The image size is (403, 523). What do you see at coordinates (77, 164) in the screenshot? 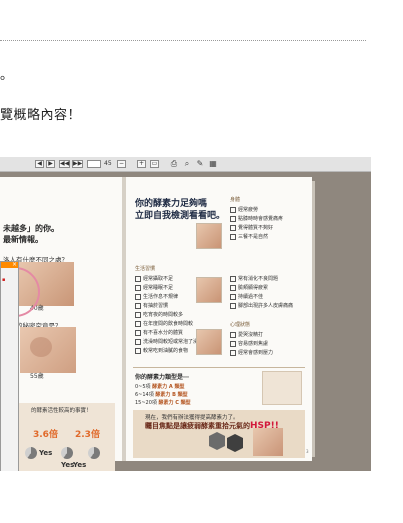
I see `last-page-icon: ▶▶` at bounding box center [77, 164].